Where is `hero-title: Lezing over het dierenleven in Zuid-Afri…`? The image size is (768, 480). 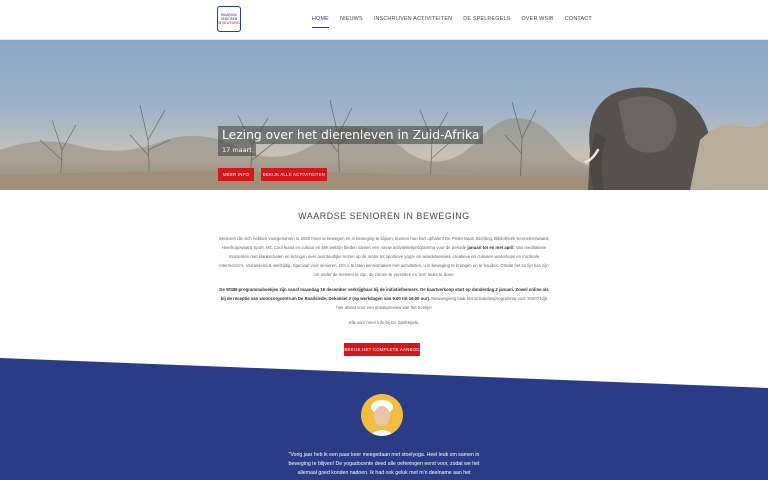
hero-title: Lezing over het dierenleven in Zuid-Afri… is located at coordinates (351, 135).